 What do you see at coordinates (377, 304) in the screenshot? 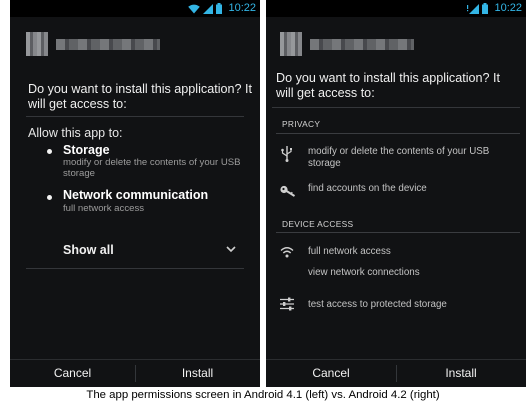
I see `permission-protected-storage: test access to protected storage` at bounding box center [377, 304].